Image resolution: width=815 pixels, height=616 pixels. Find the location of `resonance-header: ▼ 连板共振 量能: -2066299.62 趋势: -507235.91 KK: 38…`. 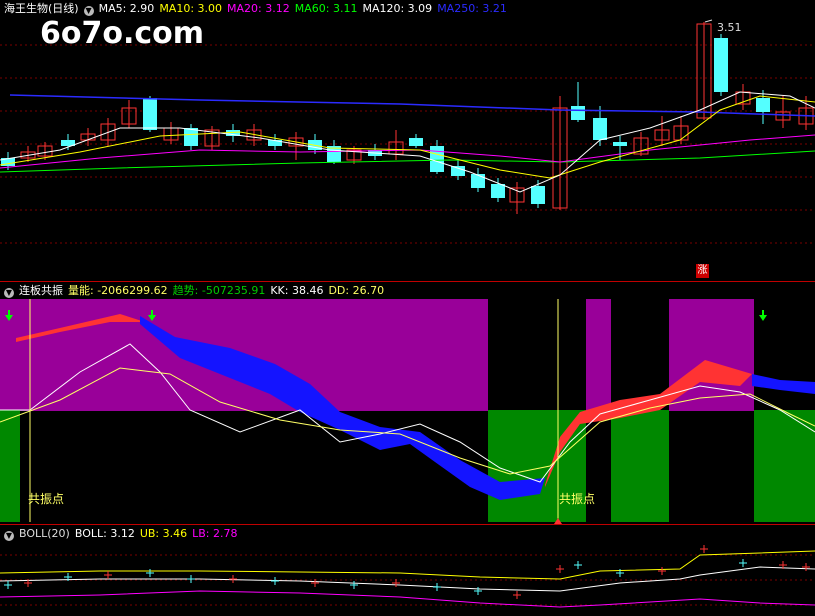

resonance-header: ▼ 连板共振 量能: -2066299.62 趋势: -507235.91 KK: 38… is located at coordinates (196, 291).